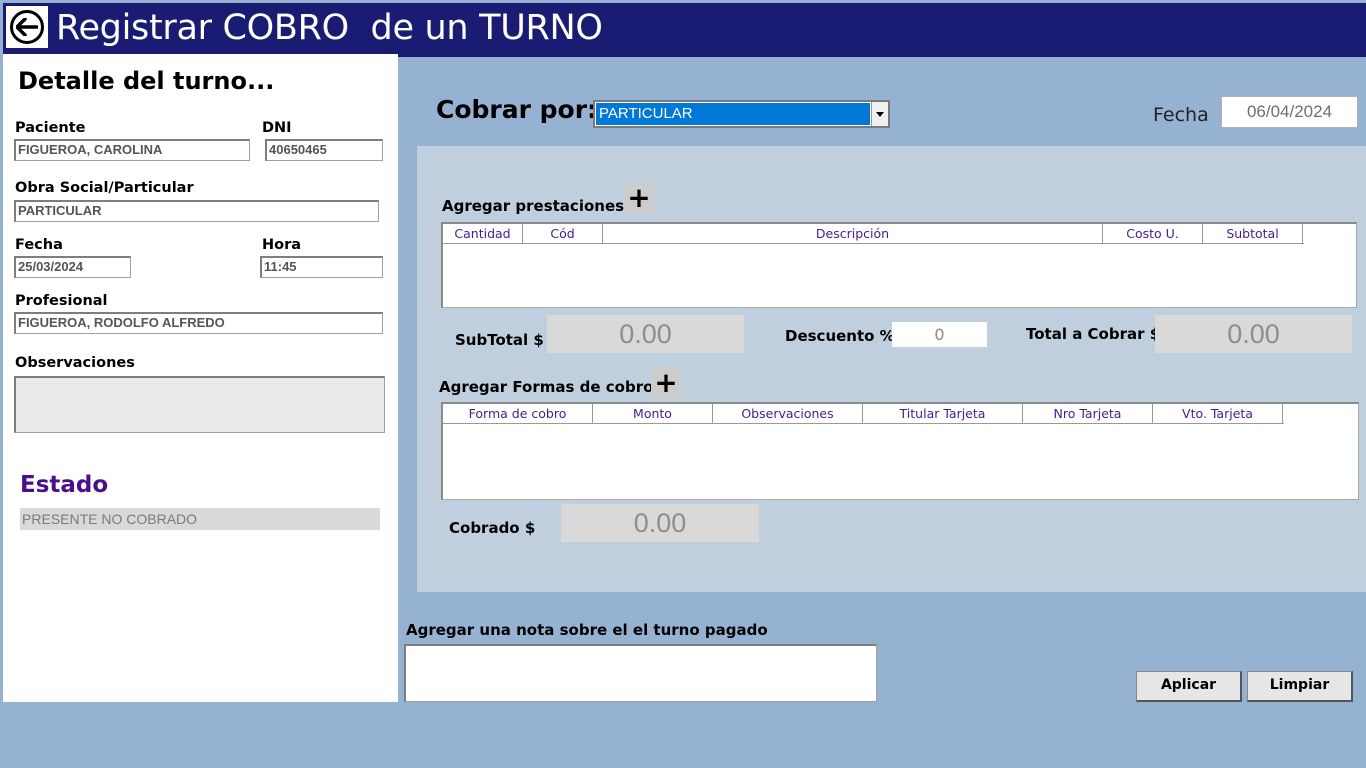 Image resolution: width=1366 pixels, height=768 pixels. I want to click on observaciones-label: Observaciones, so click(75, 363).